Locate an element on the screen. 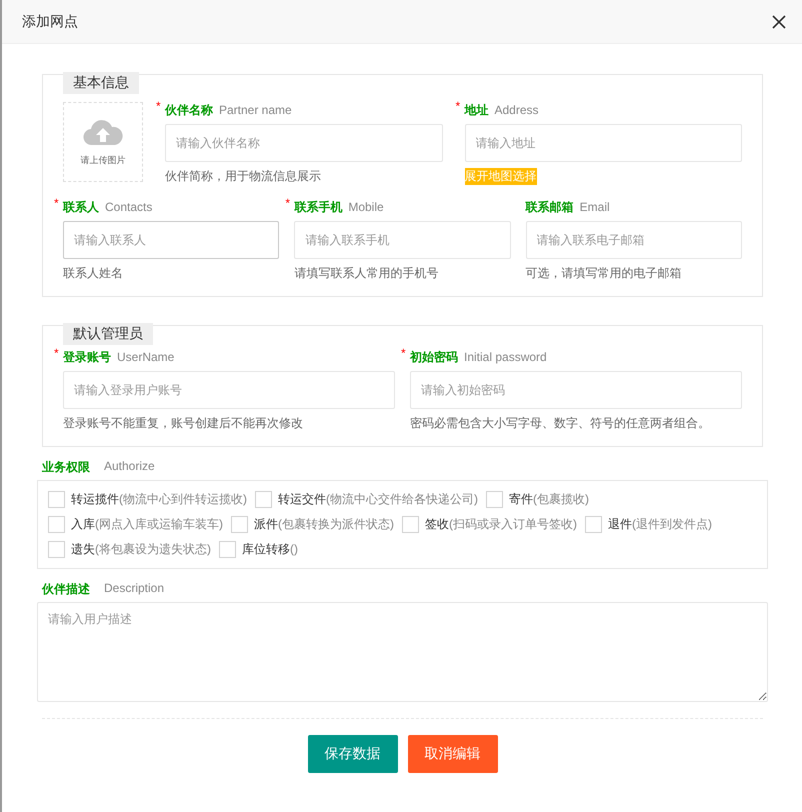 This screenshot has height=812, width=802. window-title: 添加网点 is located at coordinates (50, 21).